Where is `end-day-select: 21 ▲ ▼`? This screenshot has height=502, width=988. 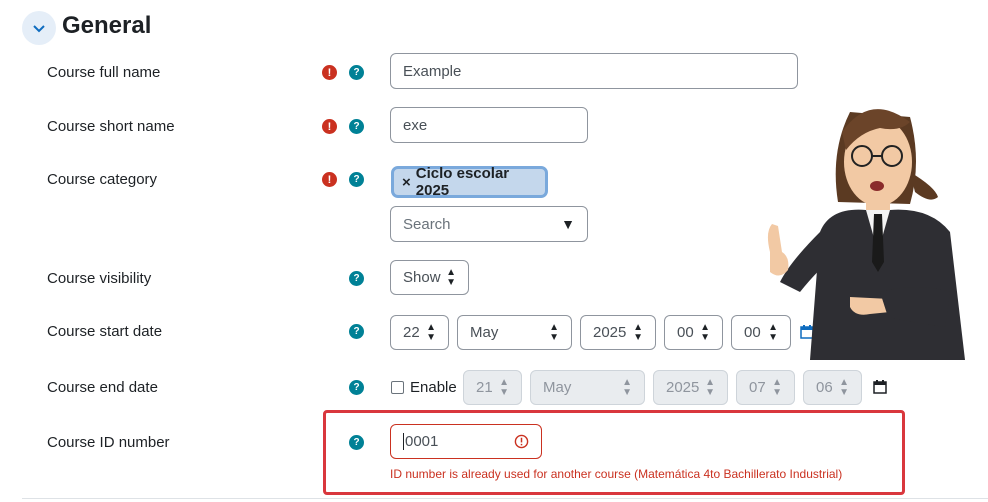
end-day-select: 21 ▲ ▼ is located at coordinates (492, 387).